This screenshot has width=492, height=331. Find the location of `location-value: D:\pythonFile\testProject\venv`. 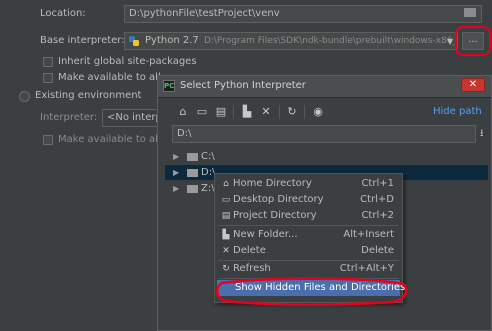

location-value: D:\pythonFile\testProject\venv is located at coordinates (204, 13).